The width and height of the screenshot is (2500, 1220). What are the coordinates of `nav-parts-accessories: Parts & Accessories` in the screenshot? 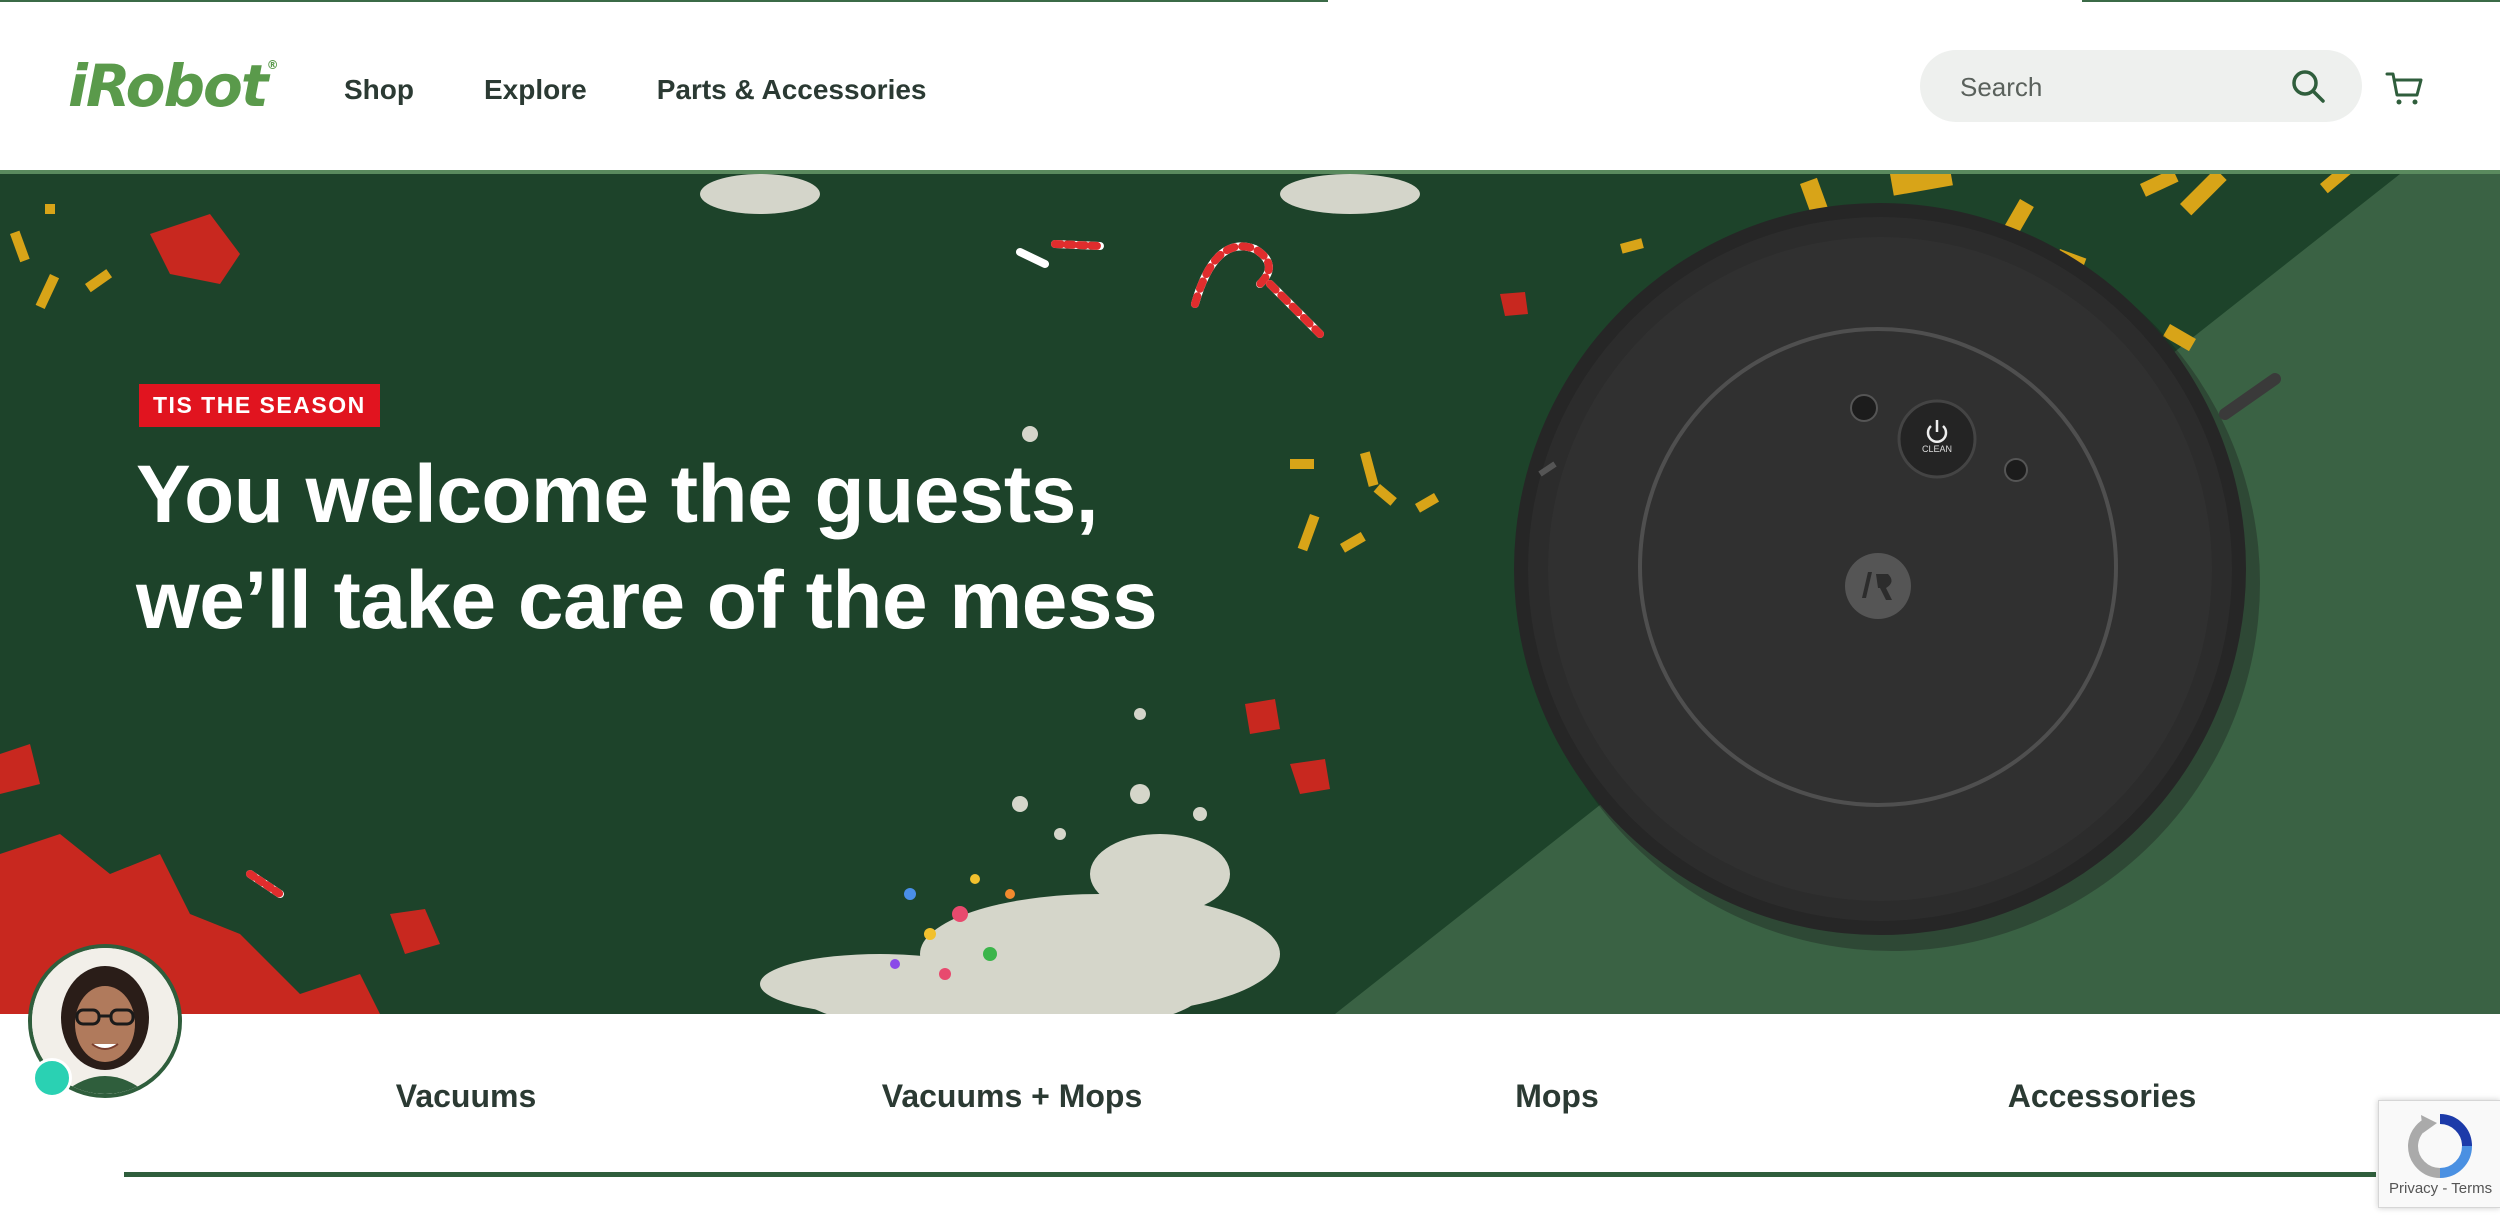 It's located at (792, 90).